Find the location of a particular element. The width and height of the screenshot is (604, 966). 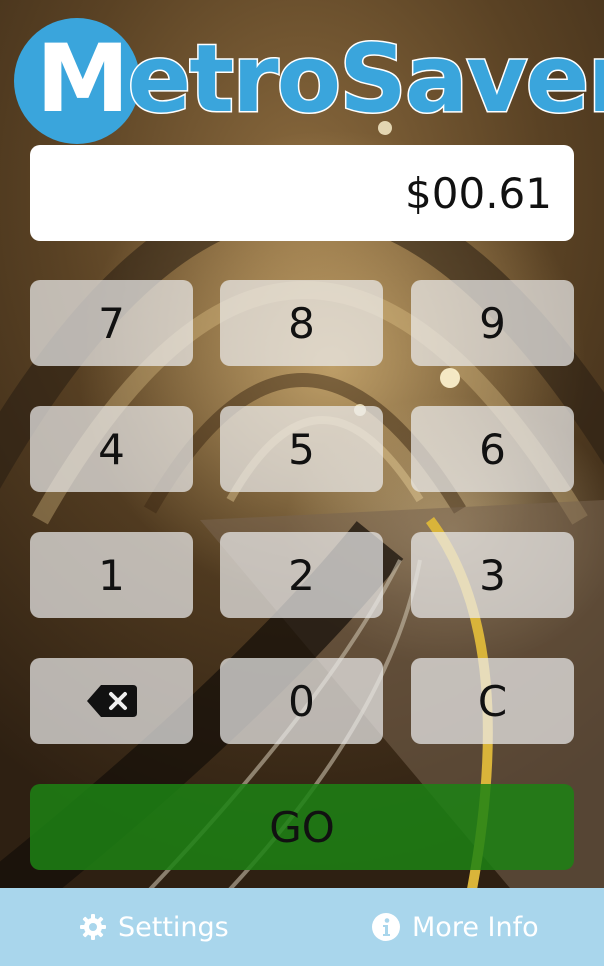

key-2: 2 is located at coordinates (301, 575).